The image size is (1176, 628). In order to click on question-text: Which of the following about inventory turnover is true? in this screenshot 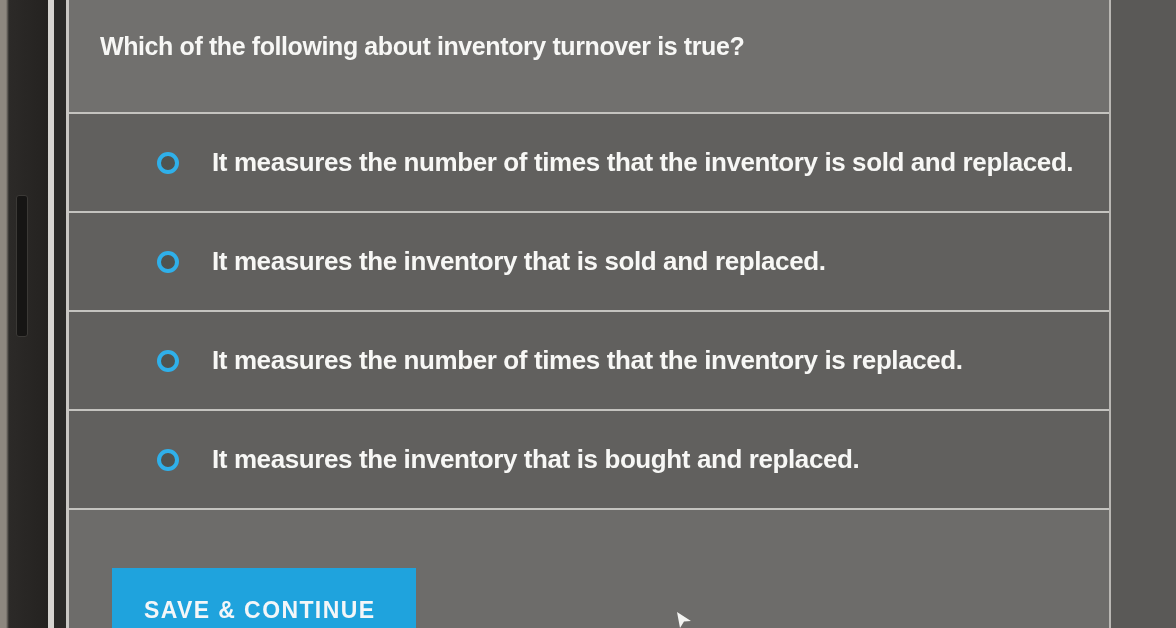, I will do `click(422, 46)`.